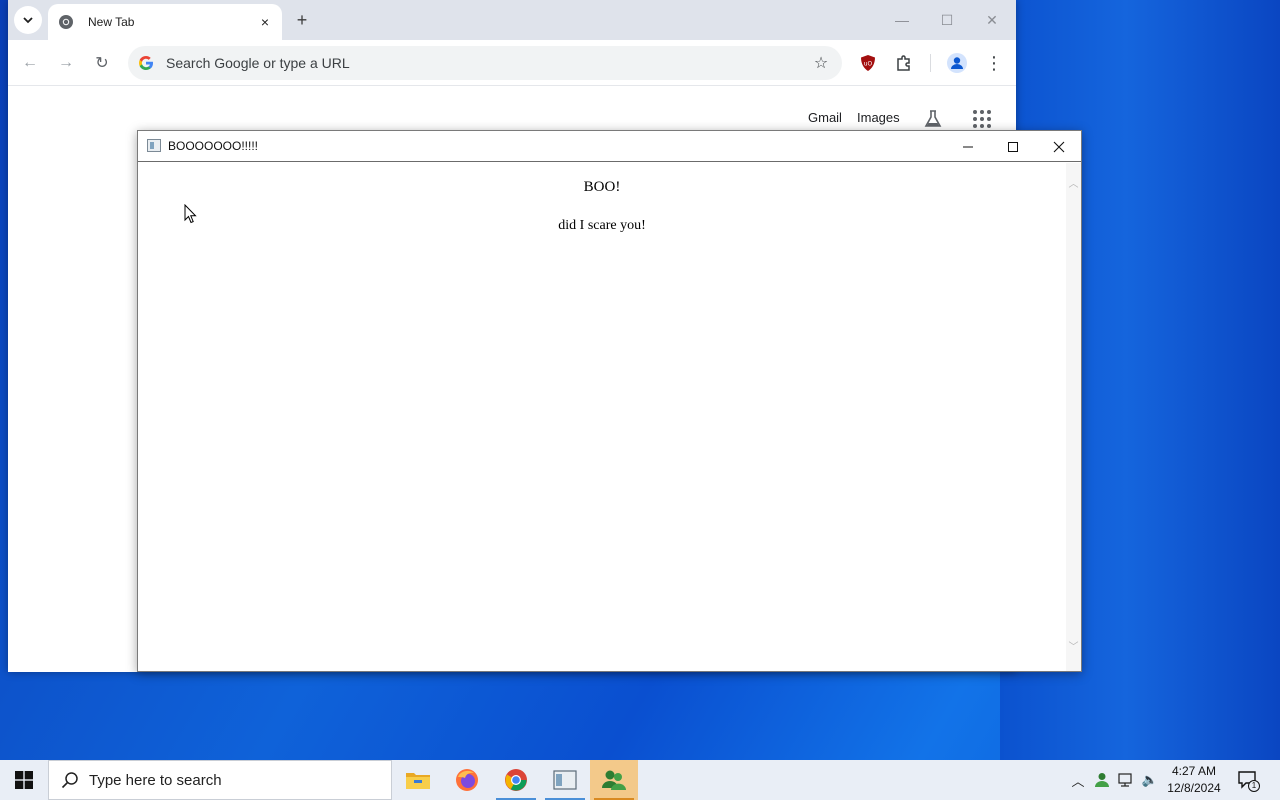 The width and height of the screenshot is (1280, 800). What do you see at coordinates (1194, 771) in the screenshot?
I see `clock-time: 4:27 AM` at bounding box center [1194, 771].